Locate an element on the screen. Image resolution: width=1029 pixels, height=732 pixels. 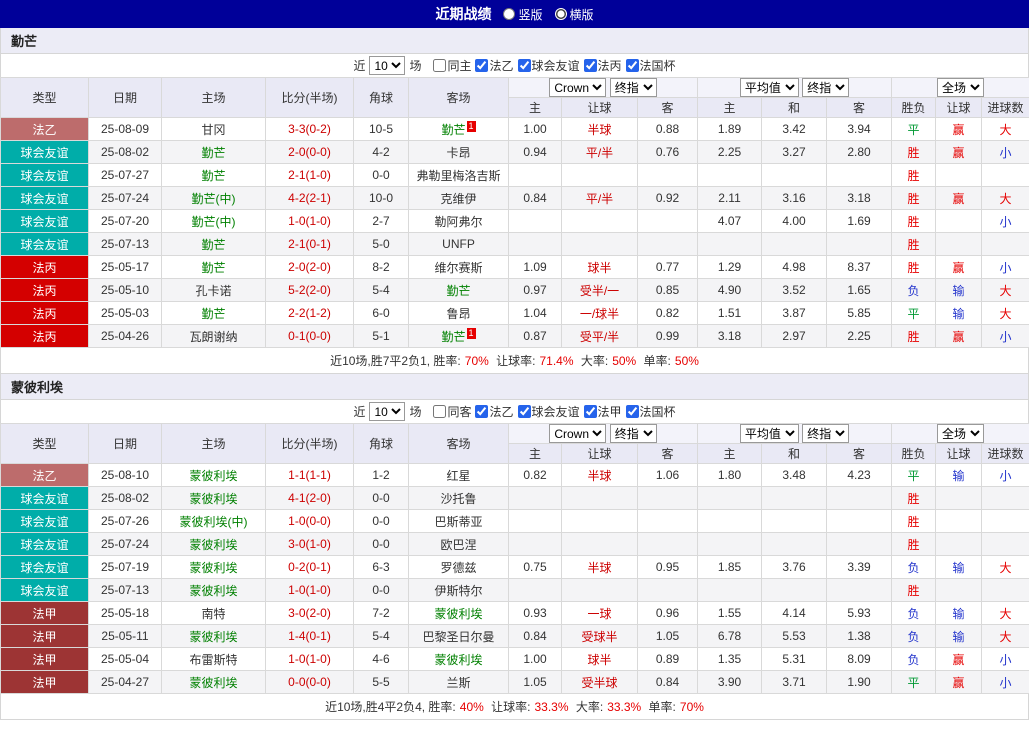
away-team-name: 鲁昂 is located at coordinates (458, 314).